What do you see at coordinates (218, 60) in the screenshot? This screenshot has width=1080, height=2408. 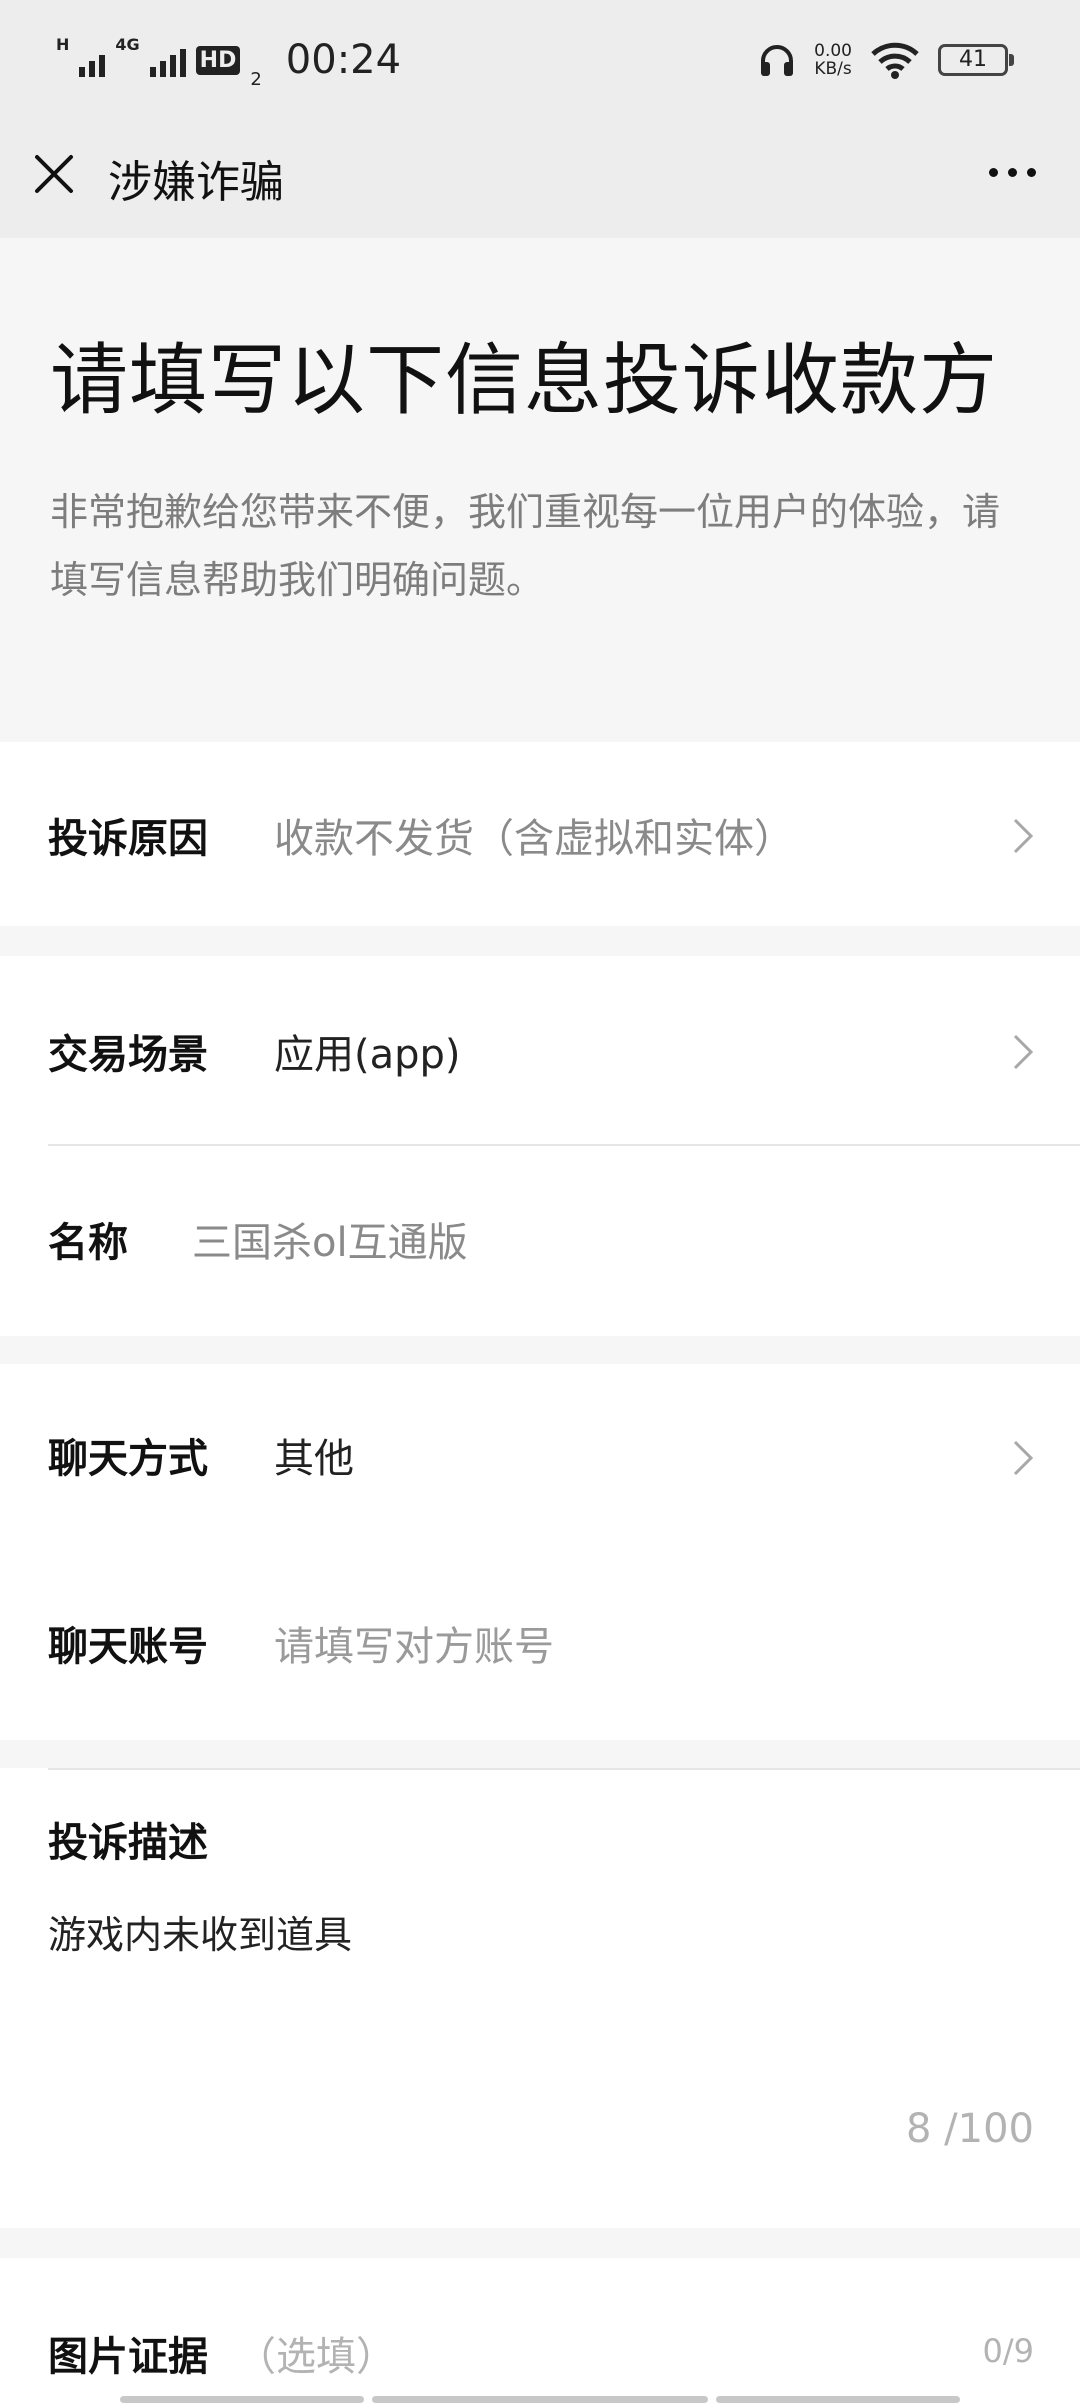 I see `hd-voice-badge: HD` at bounding box center [218, 60].